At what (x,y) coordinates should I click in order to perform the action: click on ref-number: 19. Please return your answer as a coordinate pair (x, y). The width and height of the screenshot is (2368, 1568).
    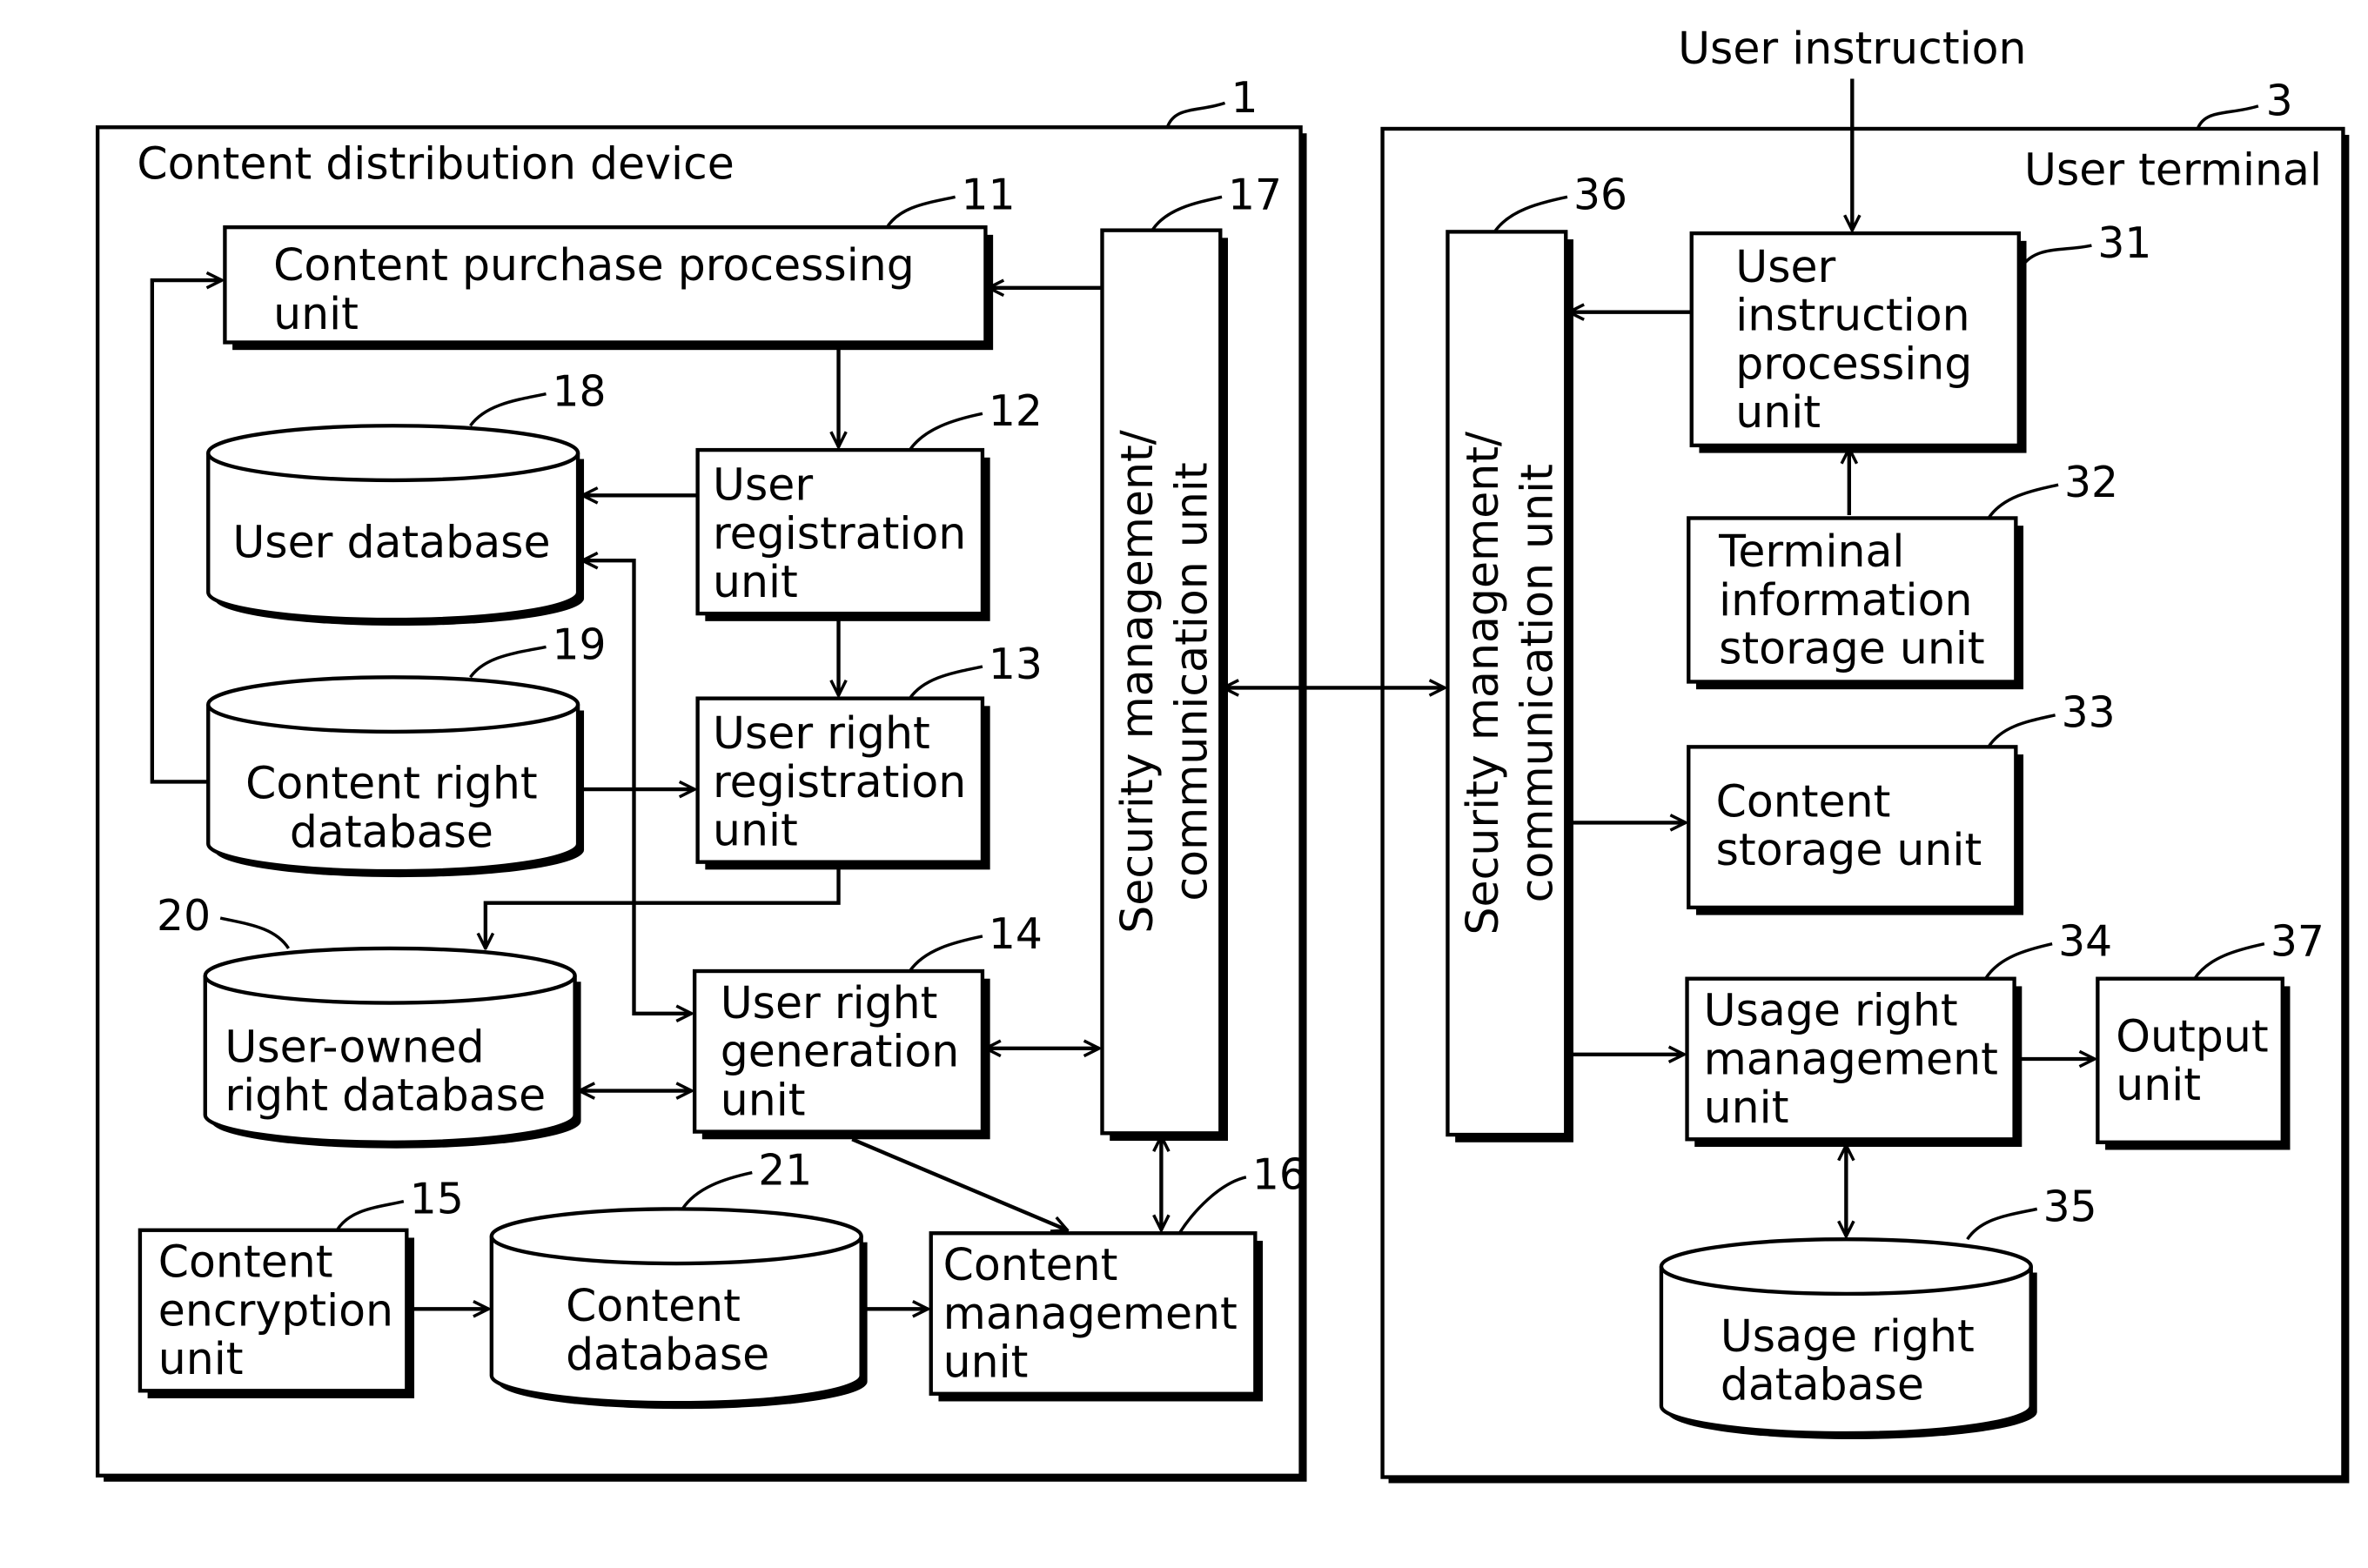
    Looking at the image, I should click on (579, 645).